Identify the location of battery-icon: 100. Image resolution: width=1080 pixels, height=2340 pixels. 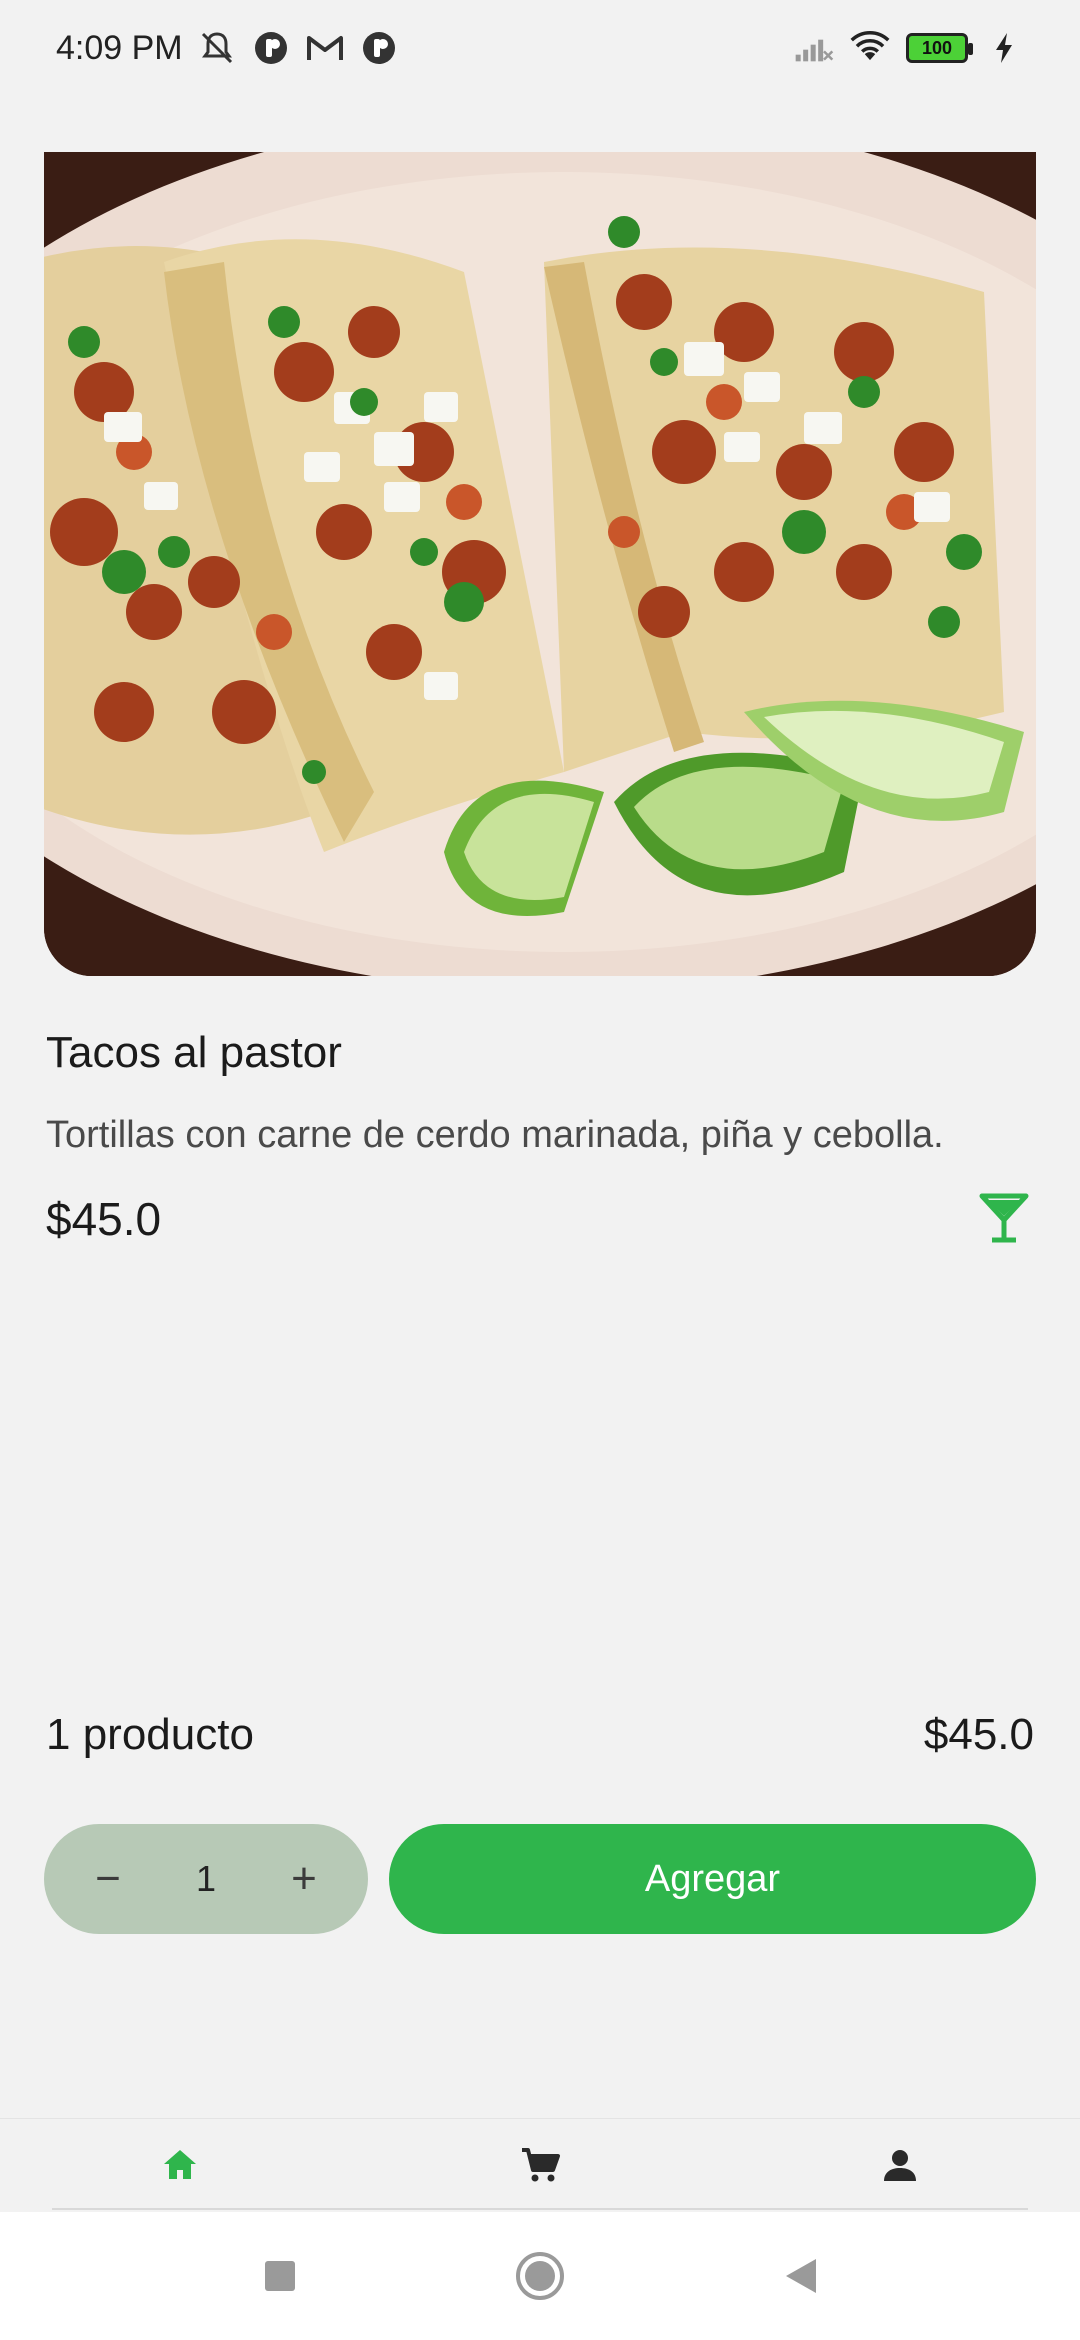
(939, 48).